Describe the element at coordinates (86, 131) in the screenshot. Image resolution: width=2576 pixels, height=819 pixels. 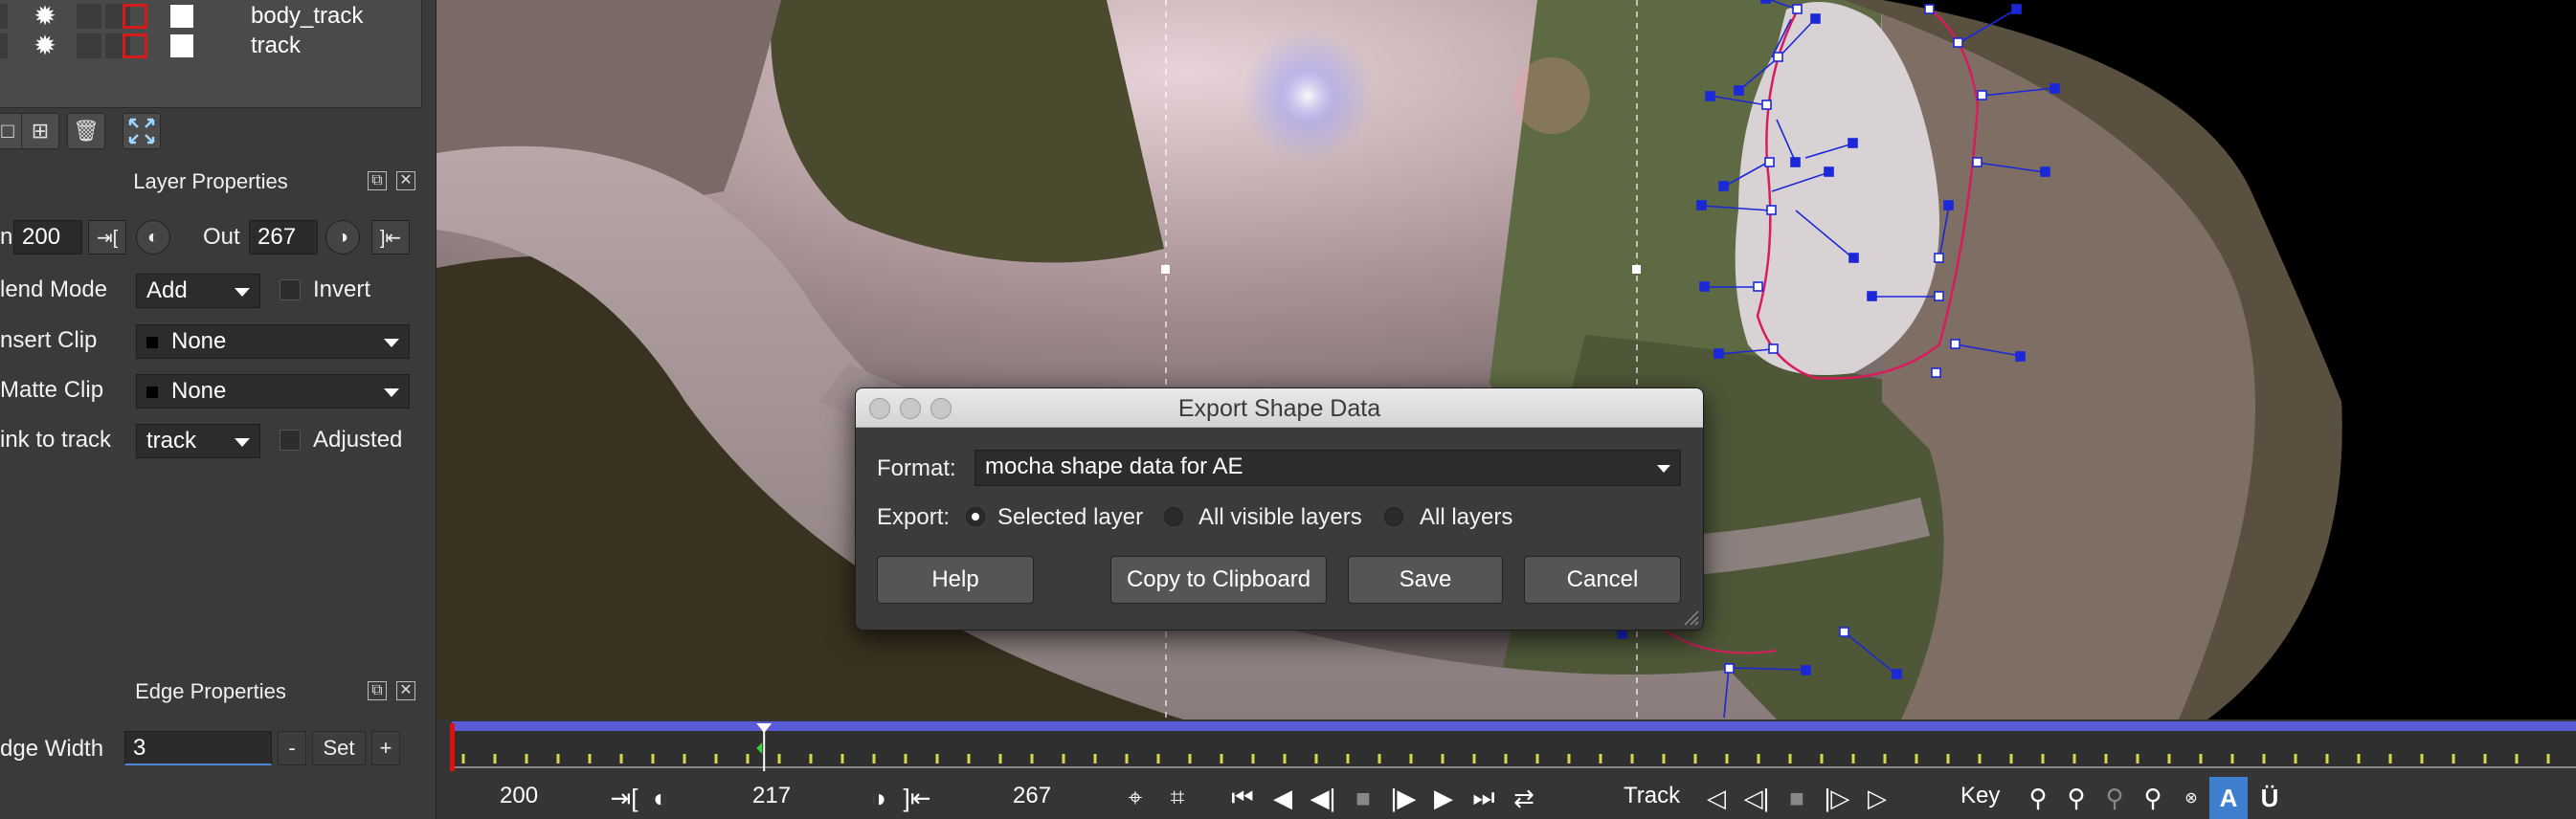
I see `trash-icon: 🗑` at that location.